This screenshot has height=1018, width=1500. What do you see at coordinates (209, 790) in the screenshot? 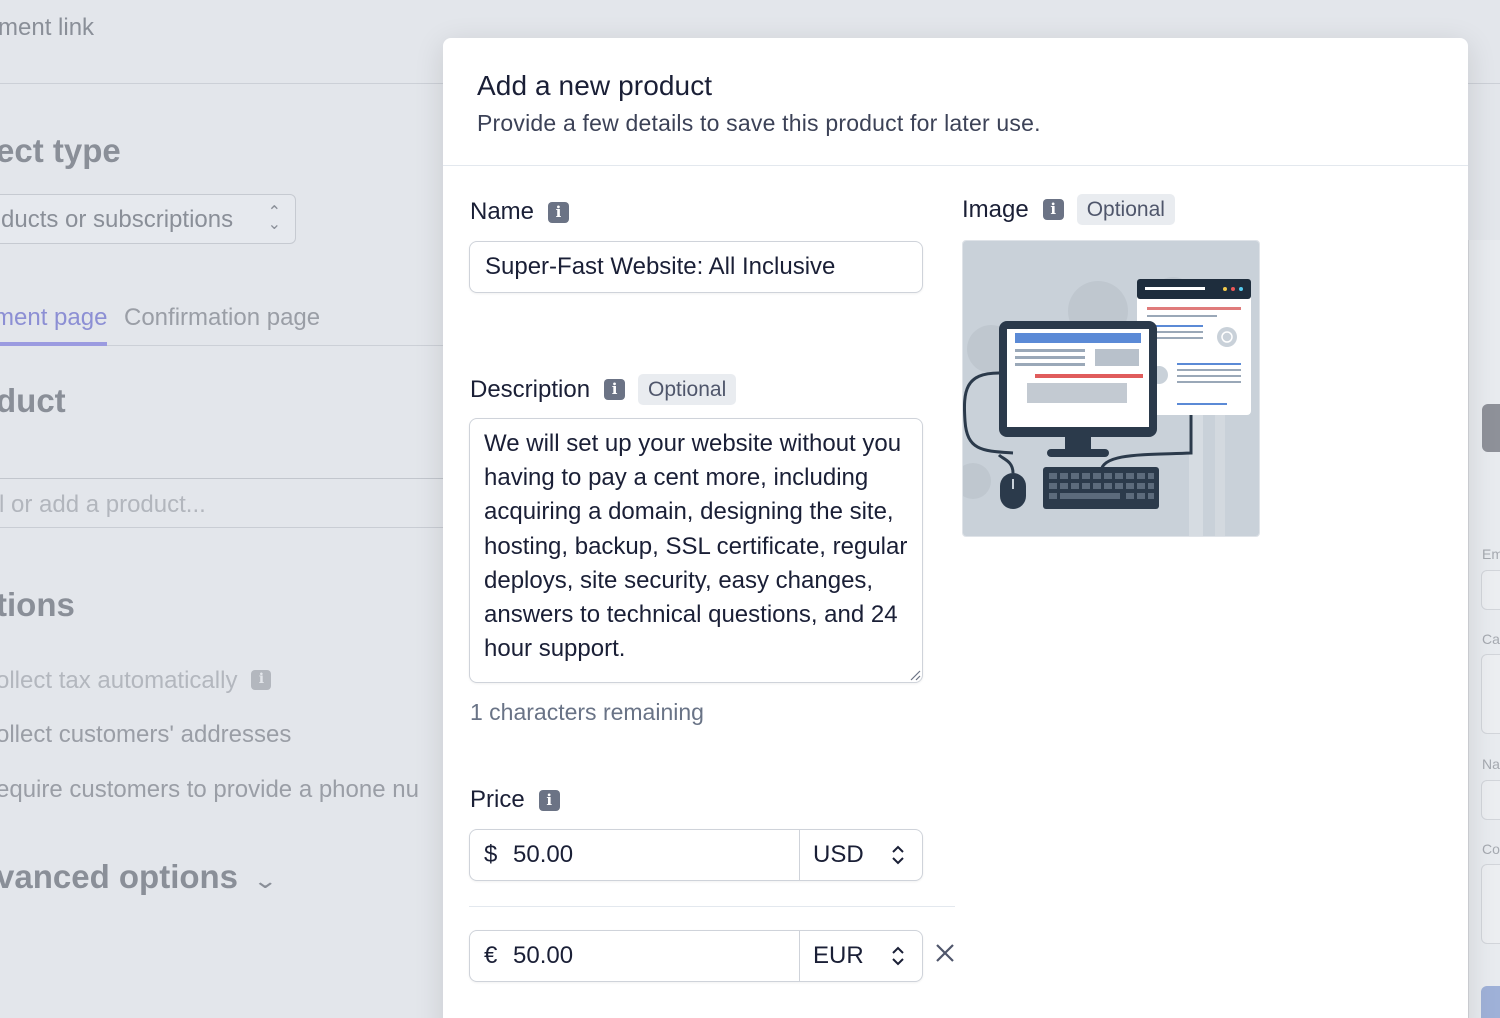
I see `option-require-phone: equire customers to provide a phone nu` at bounding box center [209, 790].